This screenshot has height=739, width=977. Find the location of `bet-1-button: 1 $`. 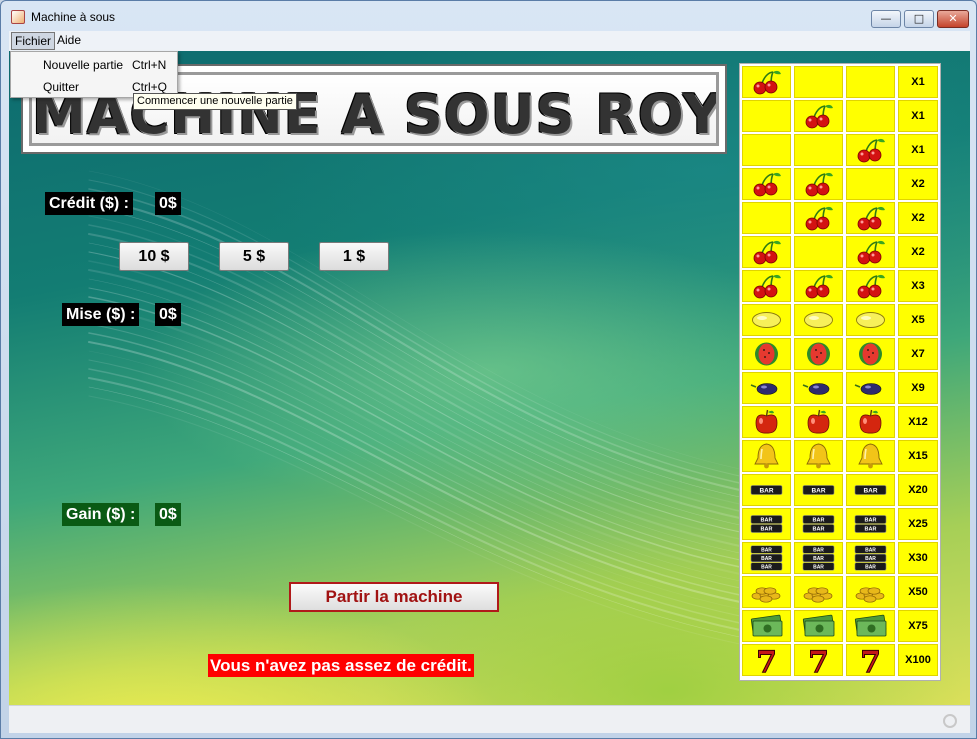

bet-1-button: 1 $ is located at coordinates (354, 256).